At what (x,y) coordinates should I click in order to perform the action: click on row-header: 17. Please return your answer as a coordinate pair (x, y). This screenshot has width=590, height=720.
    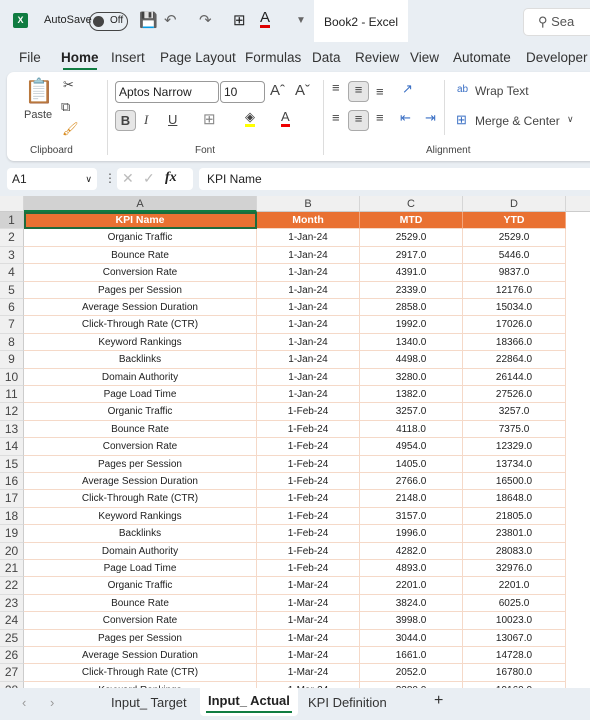
    Looking at the image, I should click on (12, 499).